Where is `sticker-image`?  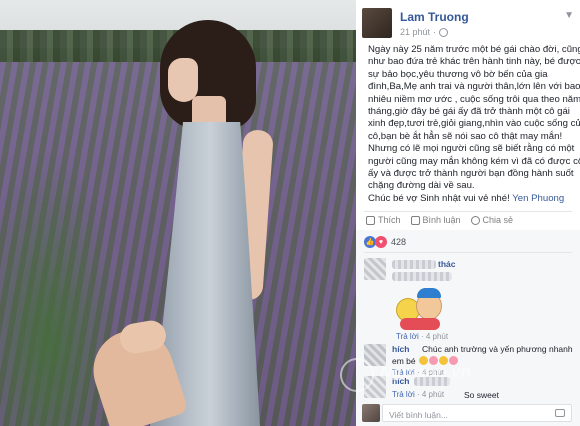
sticker-image is located at coordinates (420, 309).